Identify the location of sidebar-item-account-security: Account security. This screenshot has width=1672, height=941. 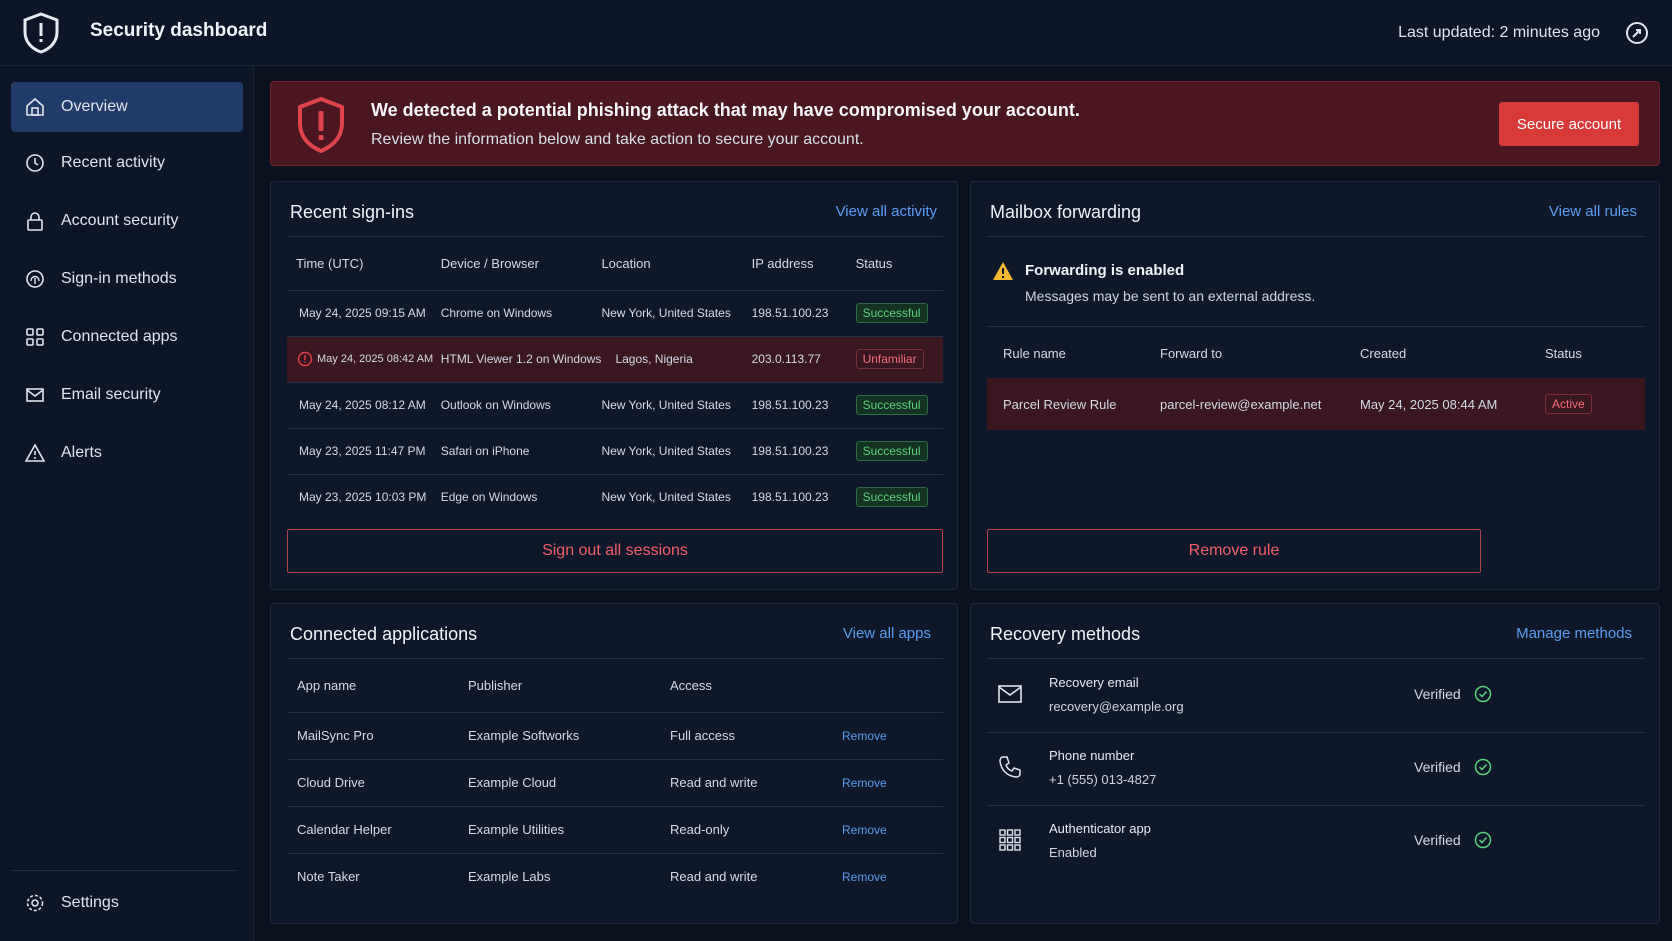
(127, 221).